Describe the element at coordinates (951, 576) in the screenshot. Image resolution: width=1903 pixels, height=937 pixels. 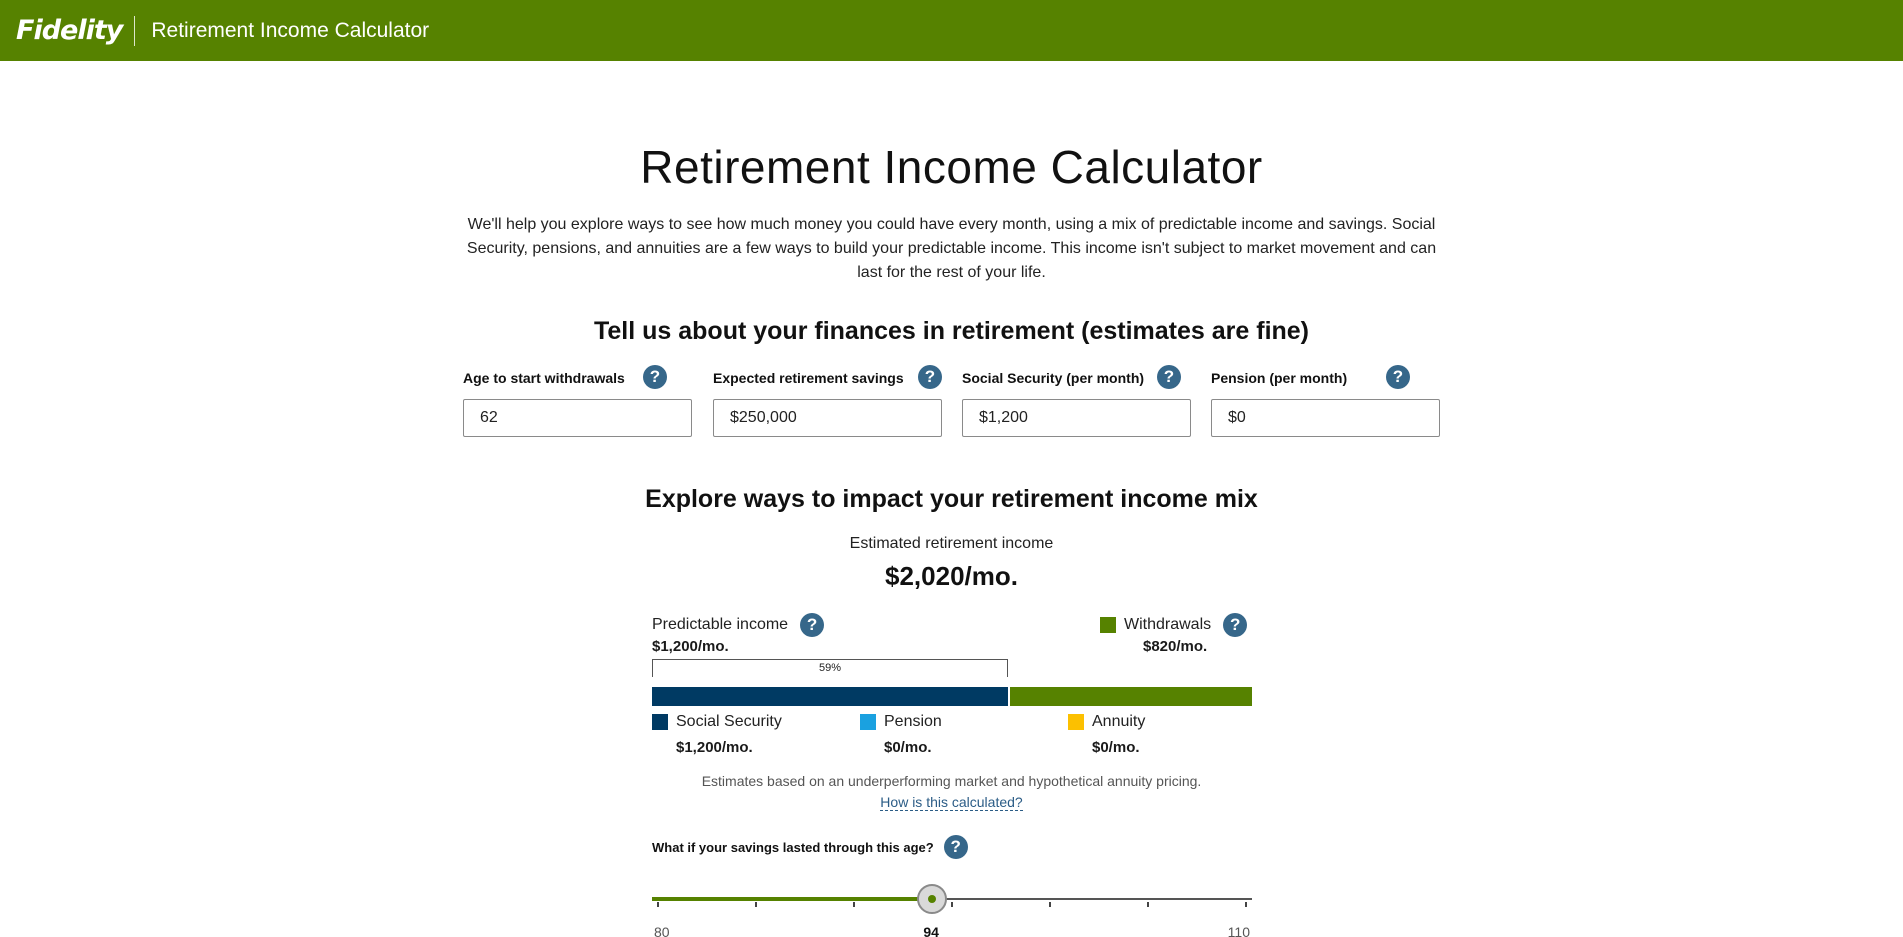
I see `estimate-value: $2,020/mo.` at that location.